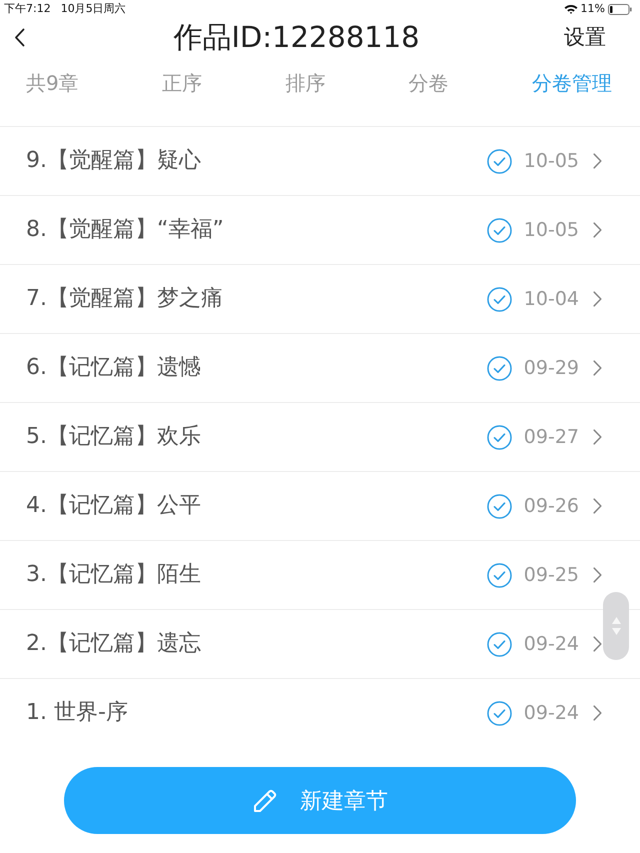 The image size is (640, 853). Describe the element at coordinates (114, 161) in the screenshot. I see `chapter-title: 9.【觉醒篇】疑心` at that location.